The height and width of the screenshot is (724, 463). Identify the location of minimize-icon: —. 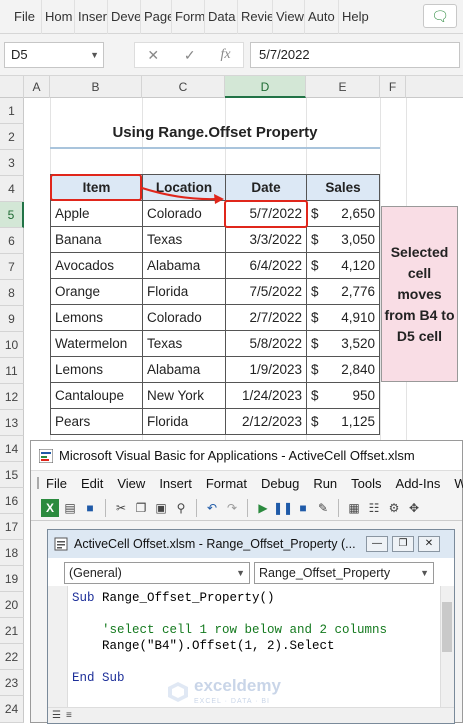
(377, 544).